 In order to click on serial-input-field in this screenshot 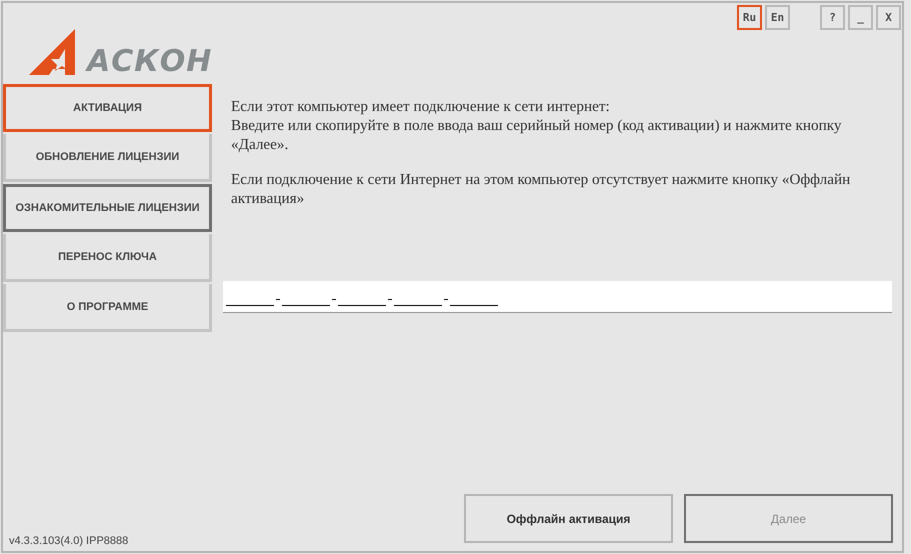, I will do `click(557, 297)`.